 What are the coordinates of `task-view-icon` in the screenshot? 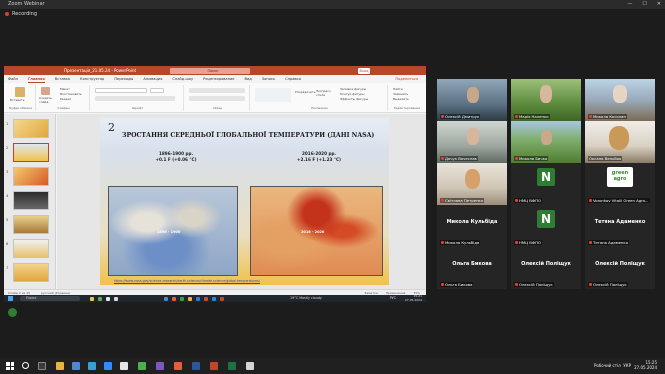 It's located at (42, 366).